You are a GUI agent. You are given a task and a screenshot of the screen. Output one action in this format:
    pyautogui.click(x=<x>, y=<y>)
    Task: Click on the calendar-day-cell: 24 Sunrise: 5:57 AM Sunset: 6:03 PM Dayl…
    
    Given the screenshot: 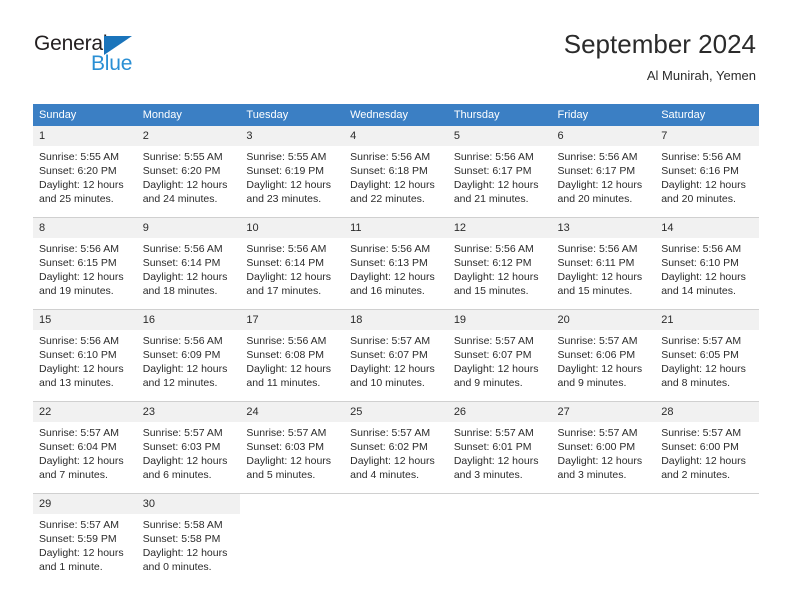 What is the action you would take?
    pyautogui.click(x=292, y=447)
    